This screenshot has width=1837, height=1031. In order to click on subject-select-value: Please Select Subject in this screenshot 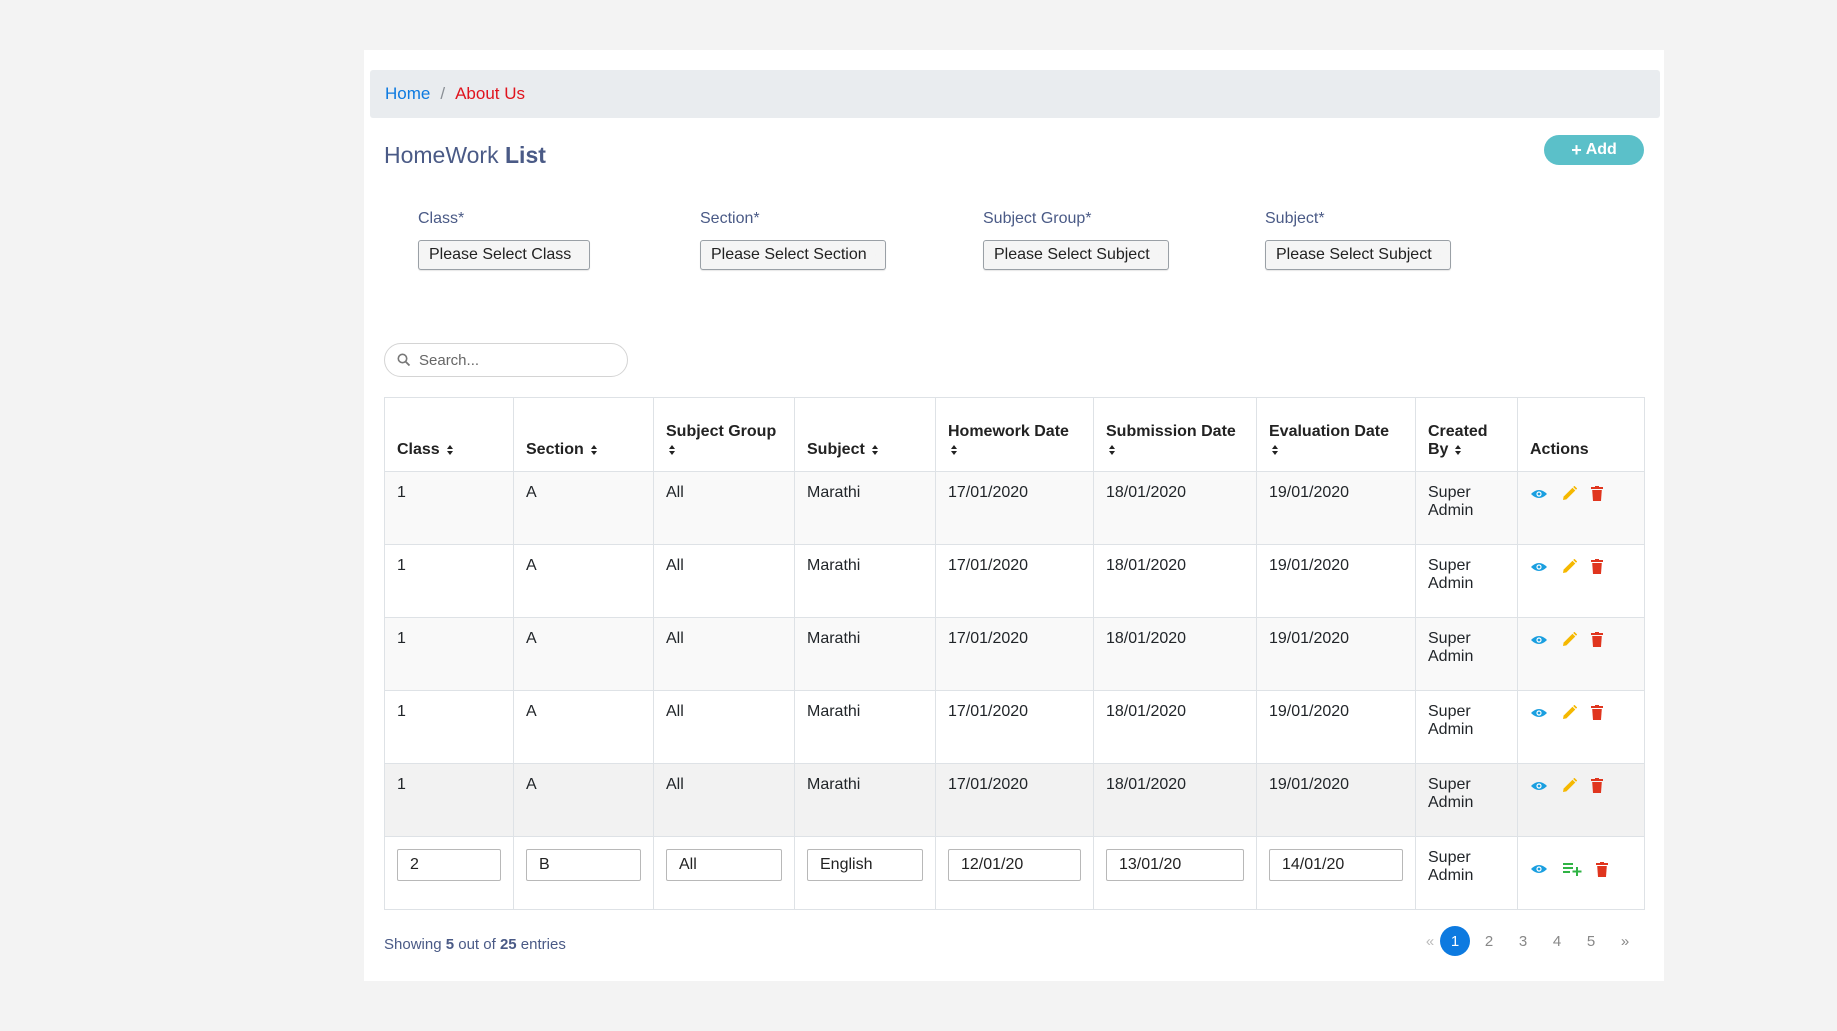, I will do `click(1354, 254)`.